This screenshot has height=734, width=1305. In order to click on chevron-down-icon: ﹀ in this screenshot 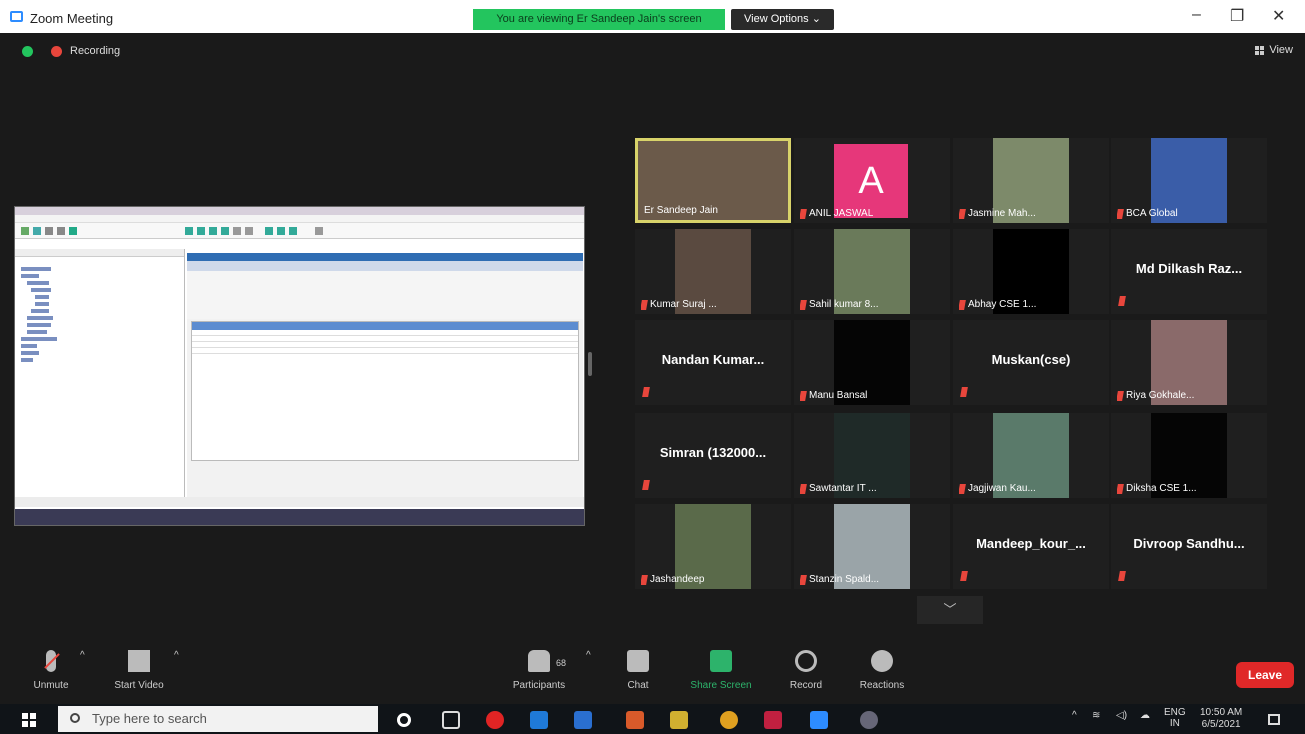, I will do `click(950, 609)`.